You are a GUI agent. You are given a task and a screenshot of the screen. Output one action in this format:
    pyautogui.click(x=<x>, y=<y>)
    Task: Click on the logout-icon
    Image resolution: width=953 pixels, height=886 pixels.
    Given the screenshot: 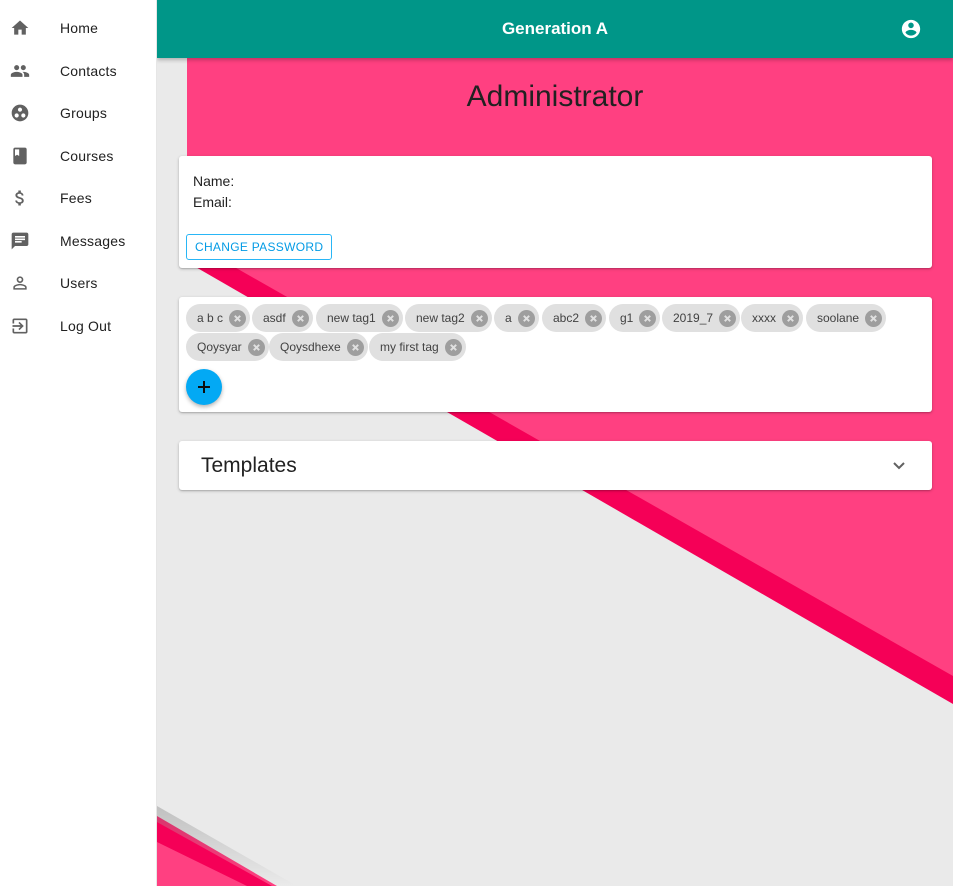 What is the action you would take?
    pyautogui.click(x=20, y=326)
    